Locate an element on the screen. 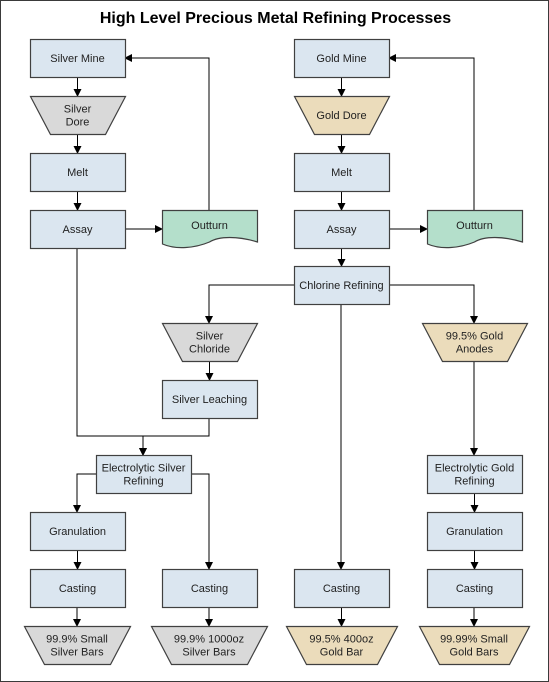 This screenshot has height=682, width=549. node-label: 99.99% Small is located at coordinates (474, 640).